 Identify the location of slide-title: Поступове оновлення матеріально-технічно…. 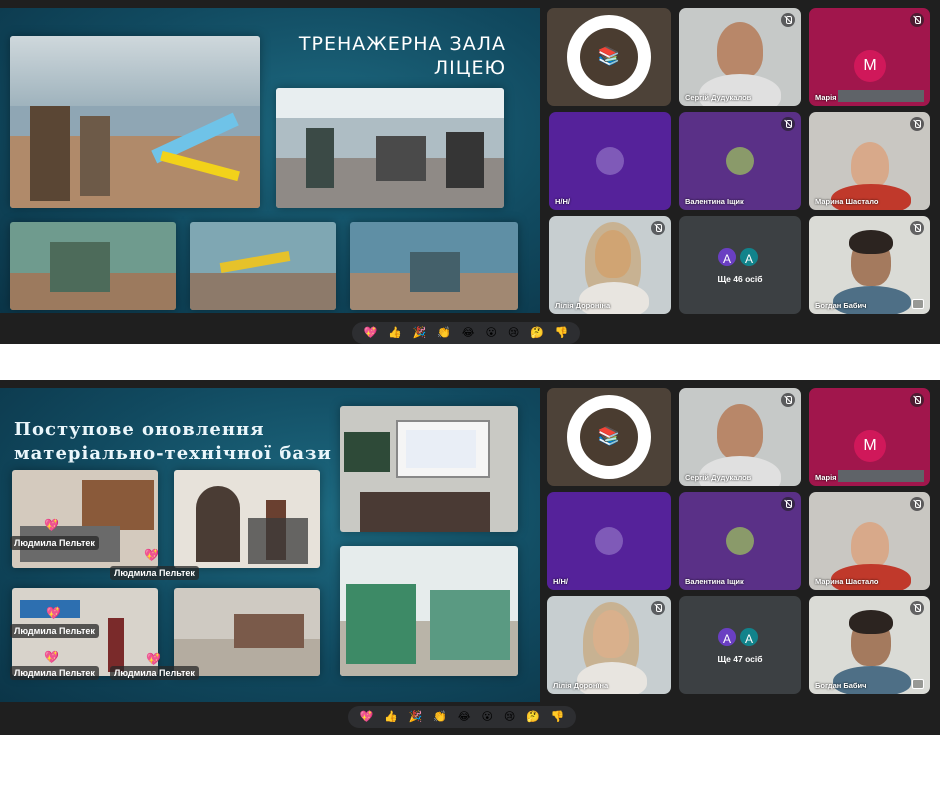
(173, 441).